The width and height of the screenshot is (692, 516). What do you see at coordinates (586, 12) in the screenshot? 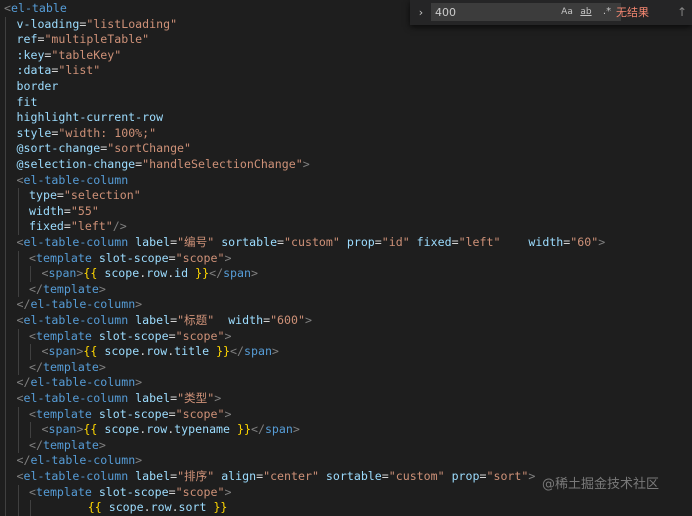
I see `match-whole-word-button: ab` at bounding box center [586, 12].